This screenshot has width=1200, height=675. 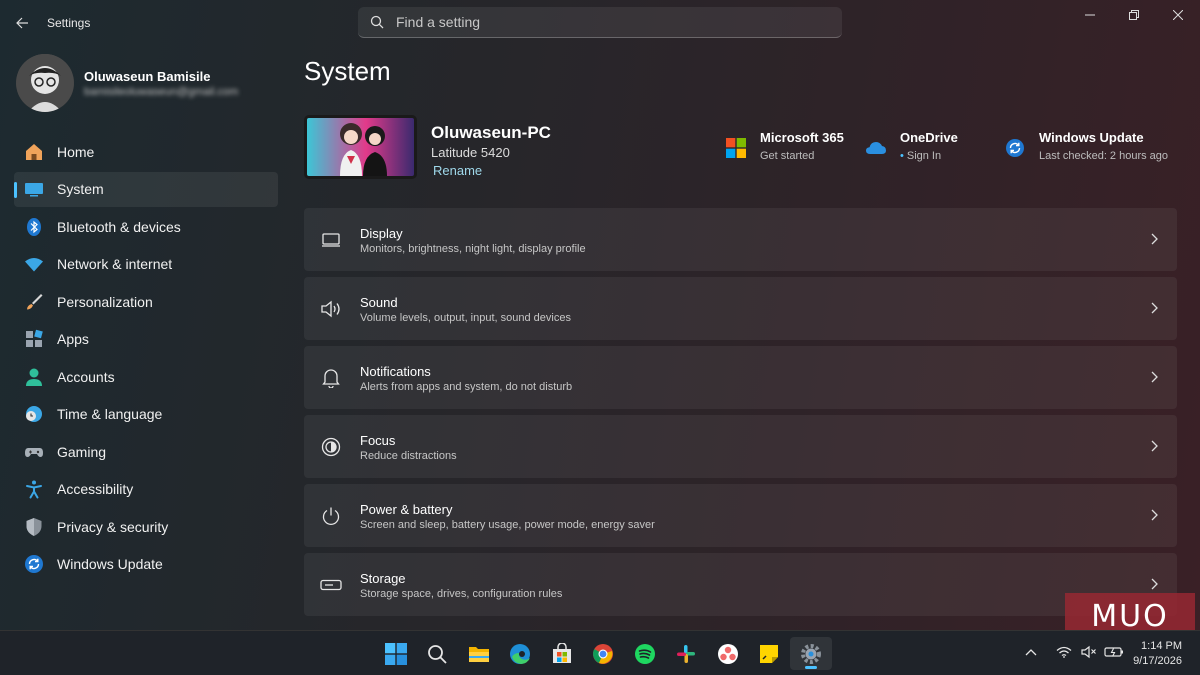 I want to click on apps-icon, so click(x=34, y=339).